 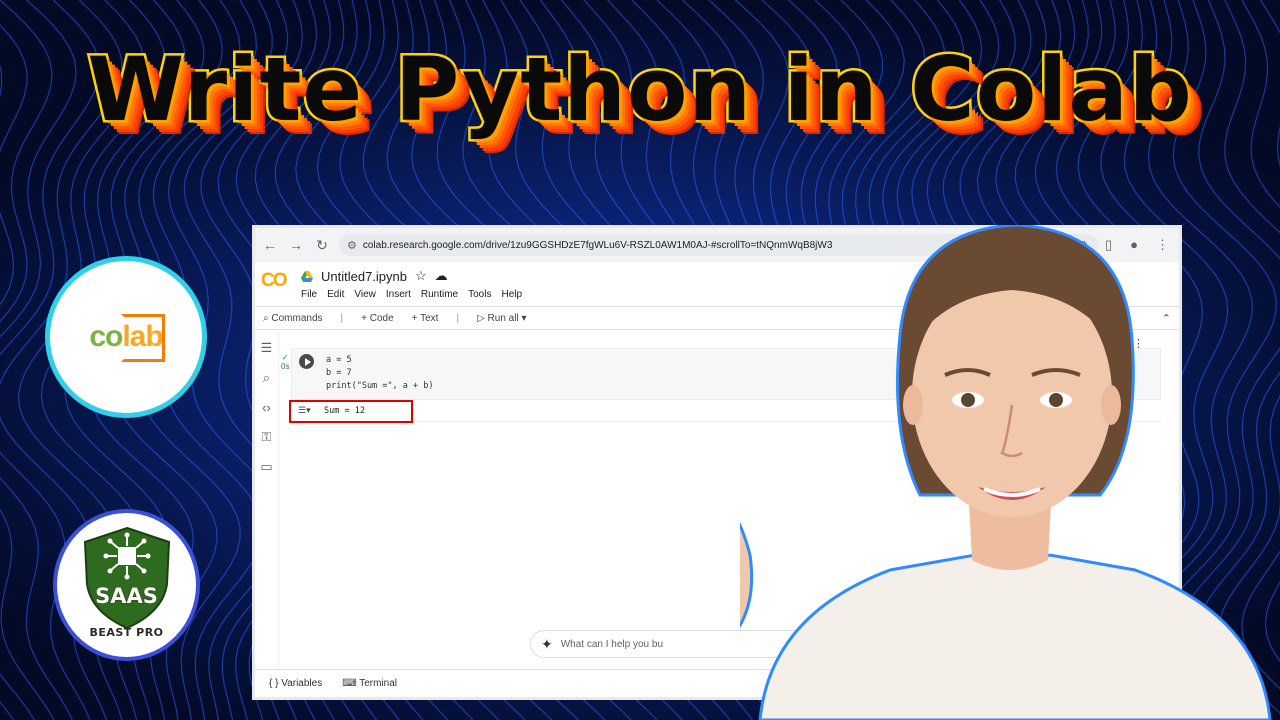 I want to click on commands-button: ⌕ Commands, so click(x=293, y=318).